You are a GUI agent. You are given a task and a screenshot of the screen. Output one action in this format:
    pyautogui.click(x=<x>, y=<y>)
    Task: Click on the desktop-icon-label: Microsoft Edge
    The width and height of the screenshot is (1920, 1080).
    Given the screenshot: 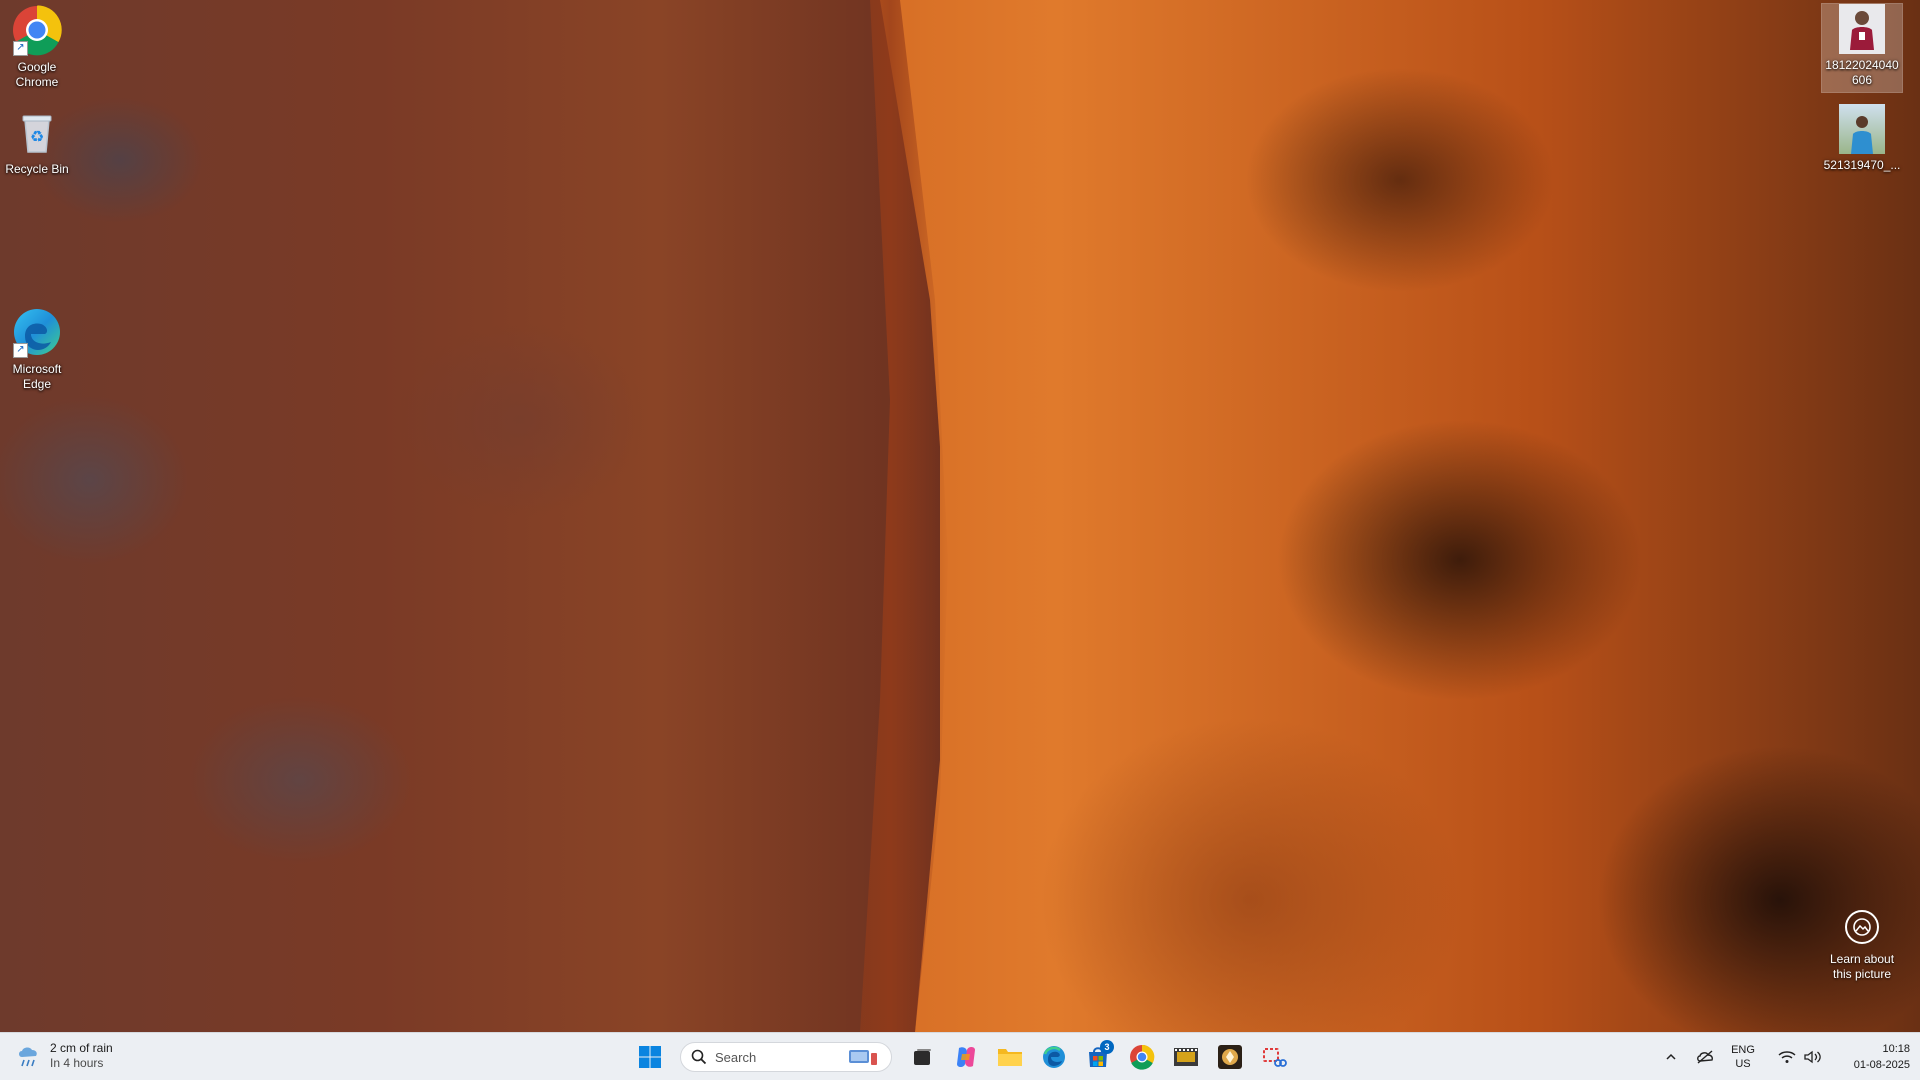 What is the action you would take?
    pyautogui.click(x=37, y=376)
    